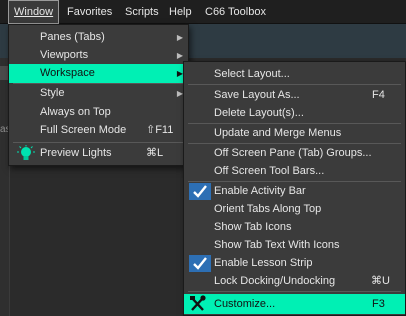 This screenshot has height=316, width=406. What do you see at coordinates (268, 209) in the screenshot?
I see `menu-item-label: Orient Tabs Along Top` at bounding box center [268, 209].